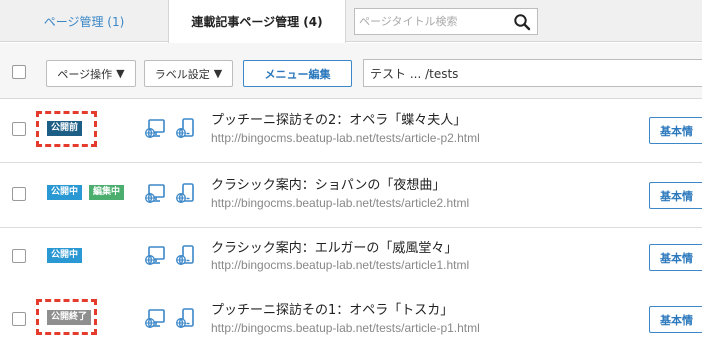  I want to click on article-title: プッチーニ探訪その1：オペラ「トスカ」, so click(332, 308).